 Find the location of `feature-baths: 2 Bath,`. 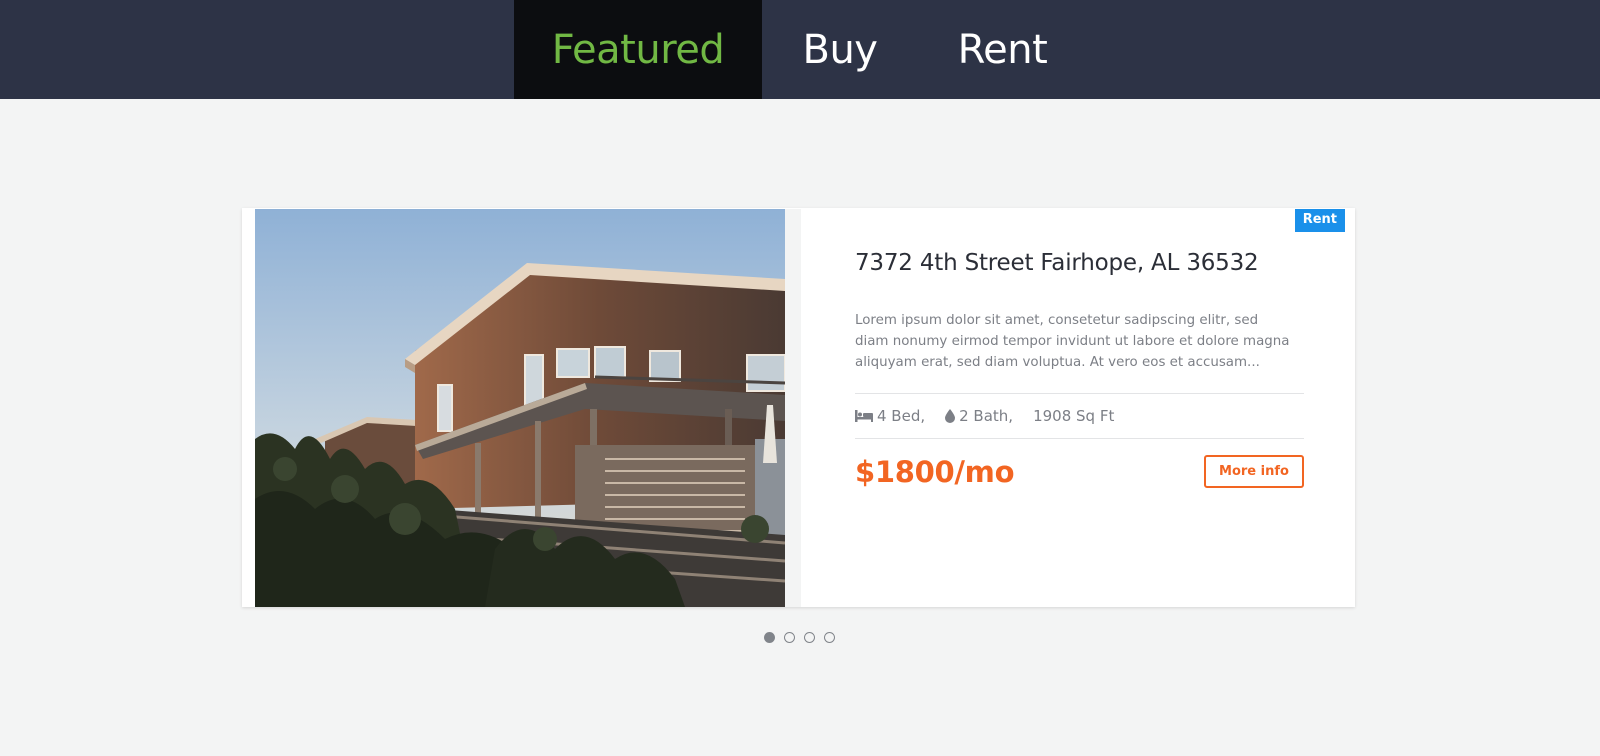

feature-baths: 2 Bath, is located at coordinates (979, 416).